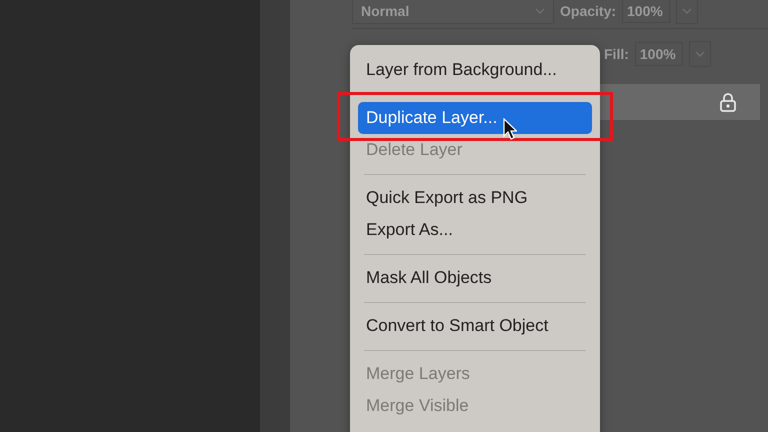 Image resolution: width=768 pixels, height=432 pixels. Describe the element at coordinates (475, 278) in the screenshot. I see `menu-item: Mask All Objects` at that location.